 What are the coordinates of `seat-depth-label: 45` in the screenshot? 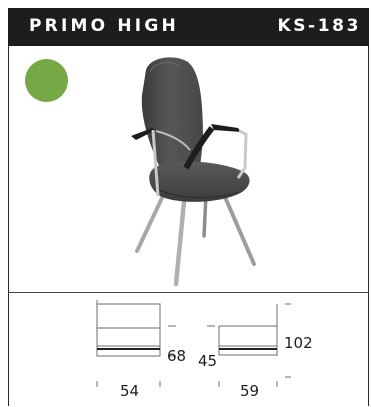 It's located at (208, 361).